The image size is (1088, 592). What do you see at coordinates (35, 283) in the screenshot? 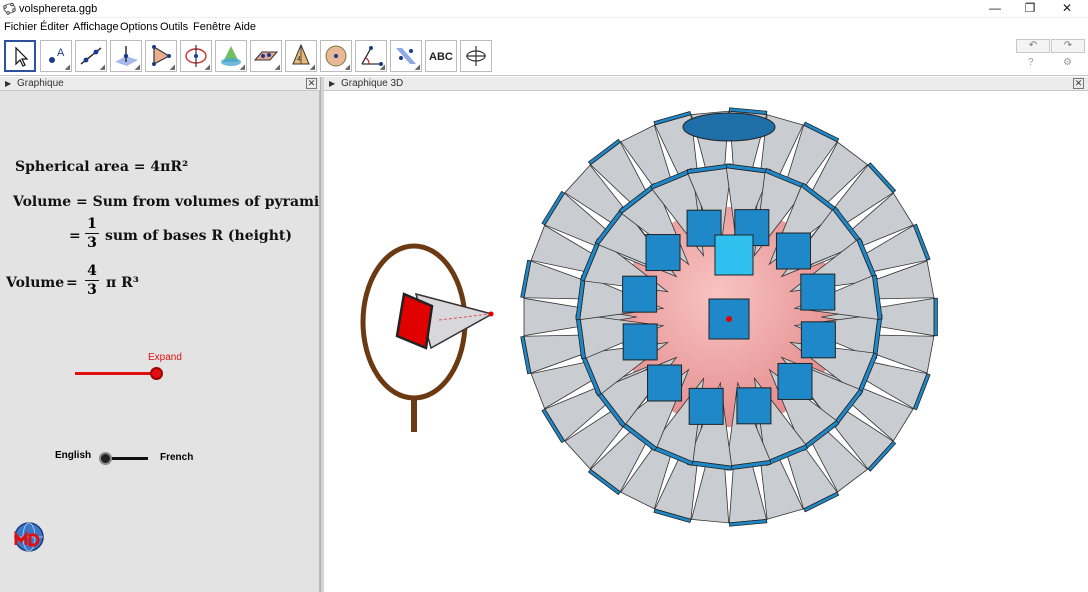
I see `volume-label: Volume` at bounding box center [35, 283].